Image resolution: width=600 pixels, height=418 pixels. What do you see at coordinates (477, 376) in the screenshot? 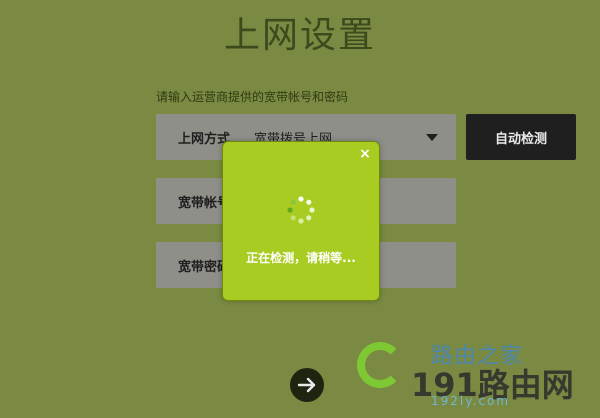
I see `watermark: 路由之家 191路由网 192ly.com` at bounding box center [477, 376].